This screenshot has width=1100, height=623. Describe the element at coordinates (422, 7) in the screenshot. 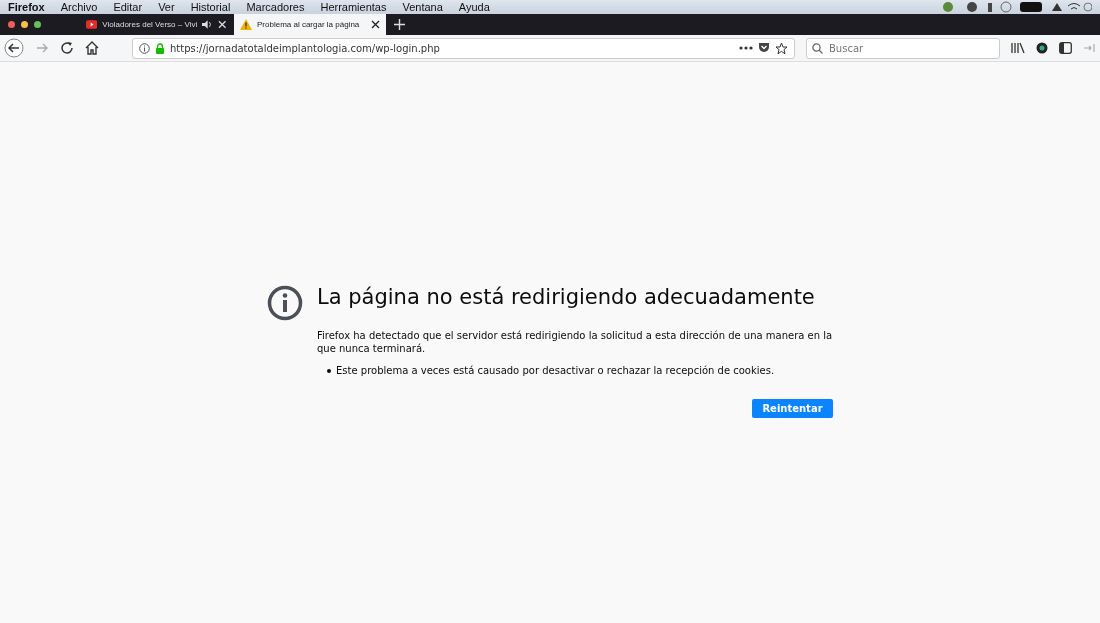

I see `menu-item: Ventana` at that location.